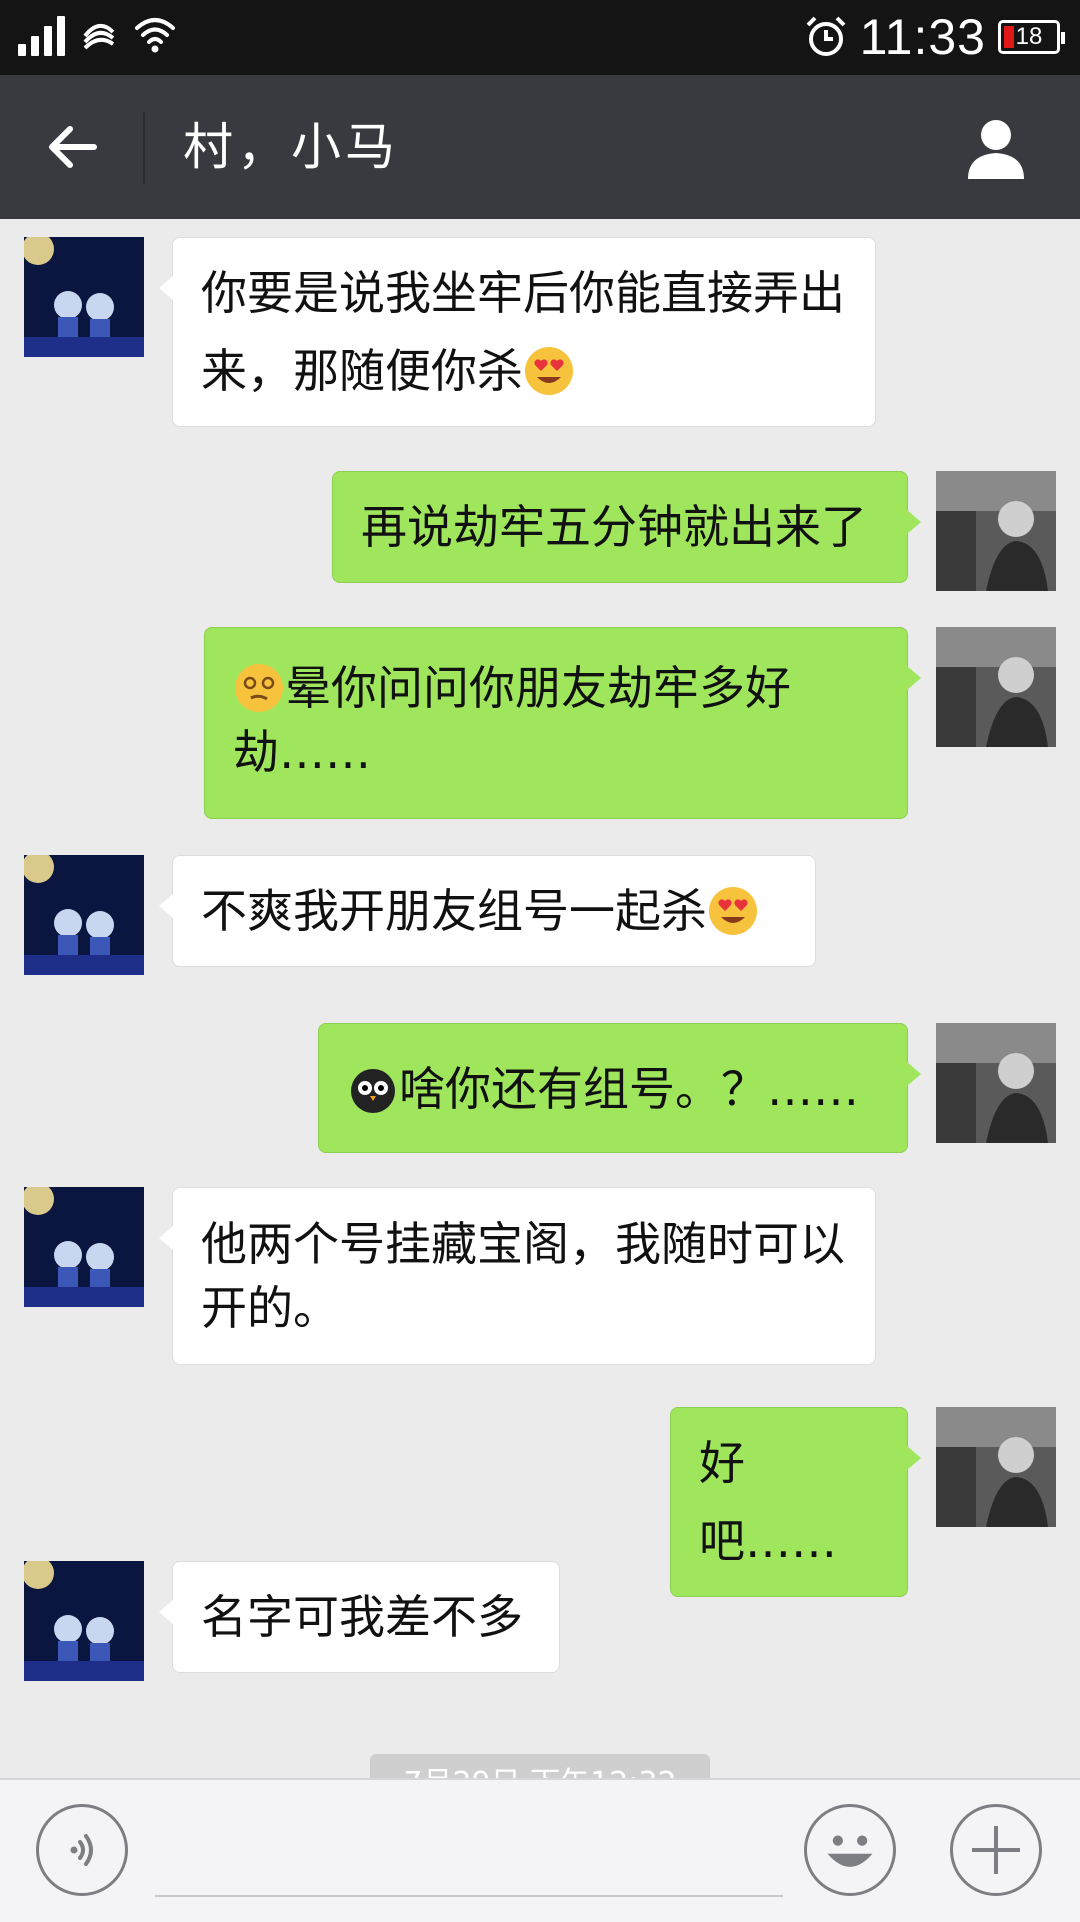 This screenshot has height=1922, width=1080. I want to click on message-text: 不爽我开朋友组号一起杀, so click(454, 911).